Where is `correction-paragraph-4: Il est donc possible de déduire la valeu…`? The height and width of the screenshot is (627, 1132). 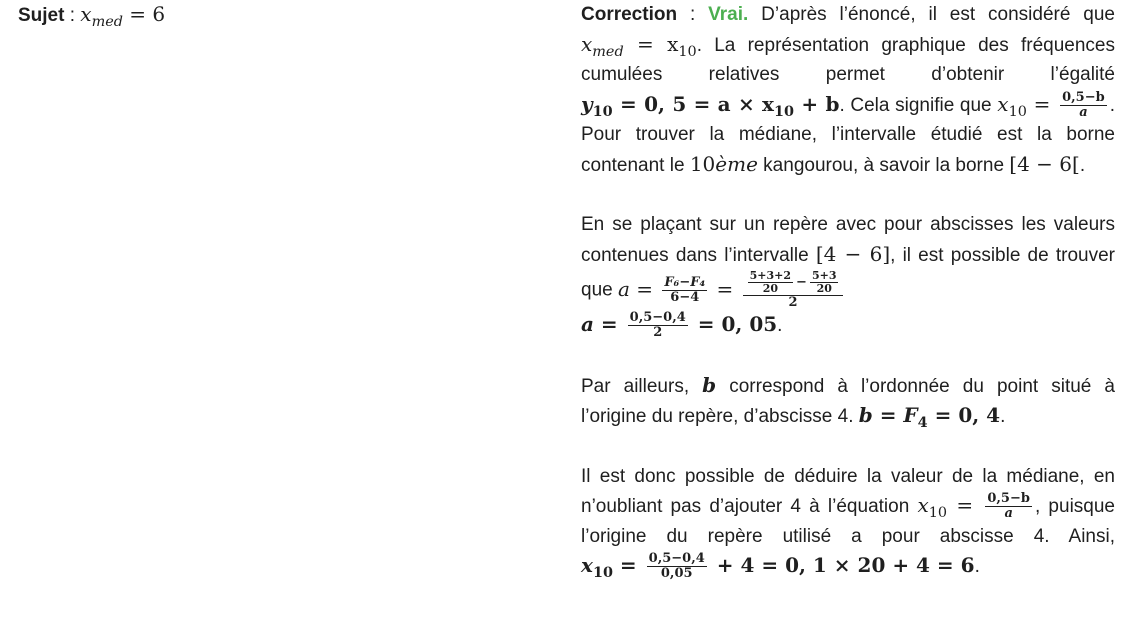
correction-paragraph-4: Il est donc possible de déduire la valeu… is located at coordinates (848, 522).